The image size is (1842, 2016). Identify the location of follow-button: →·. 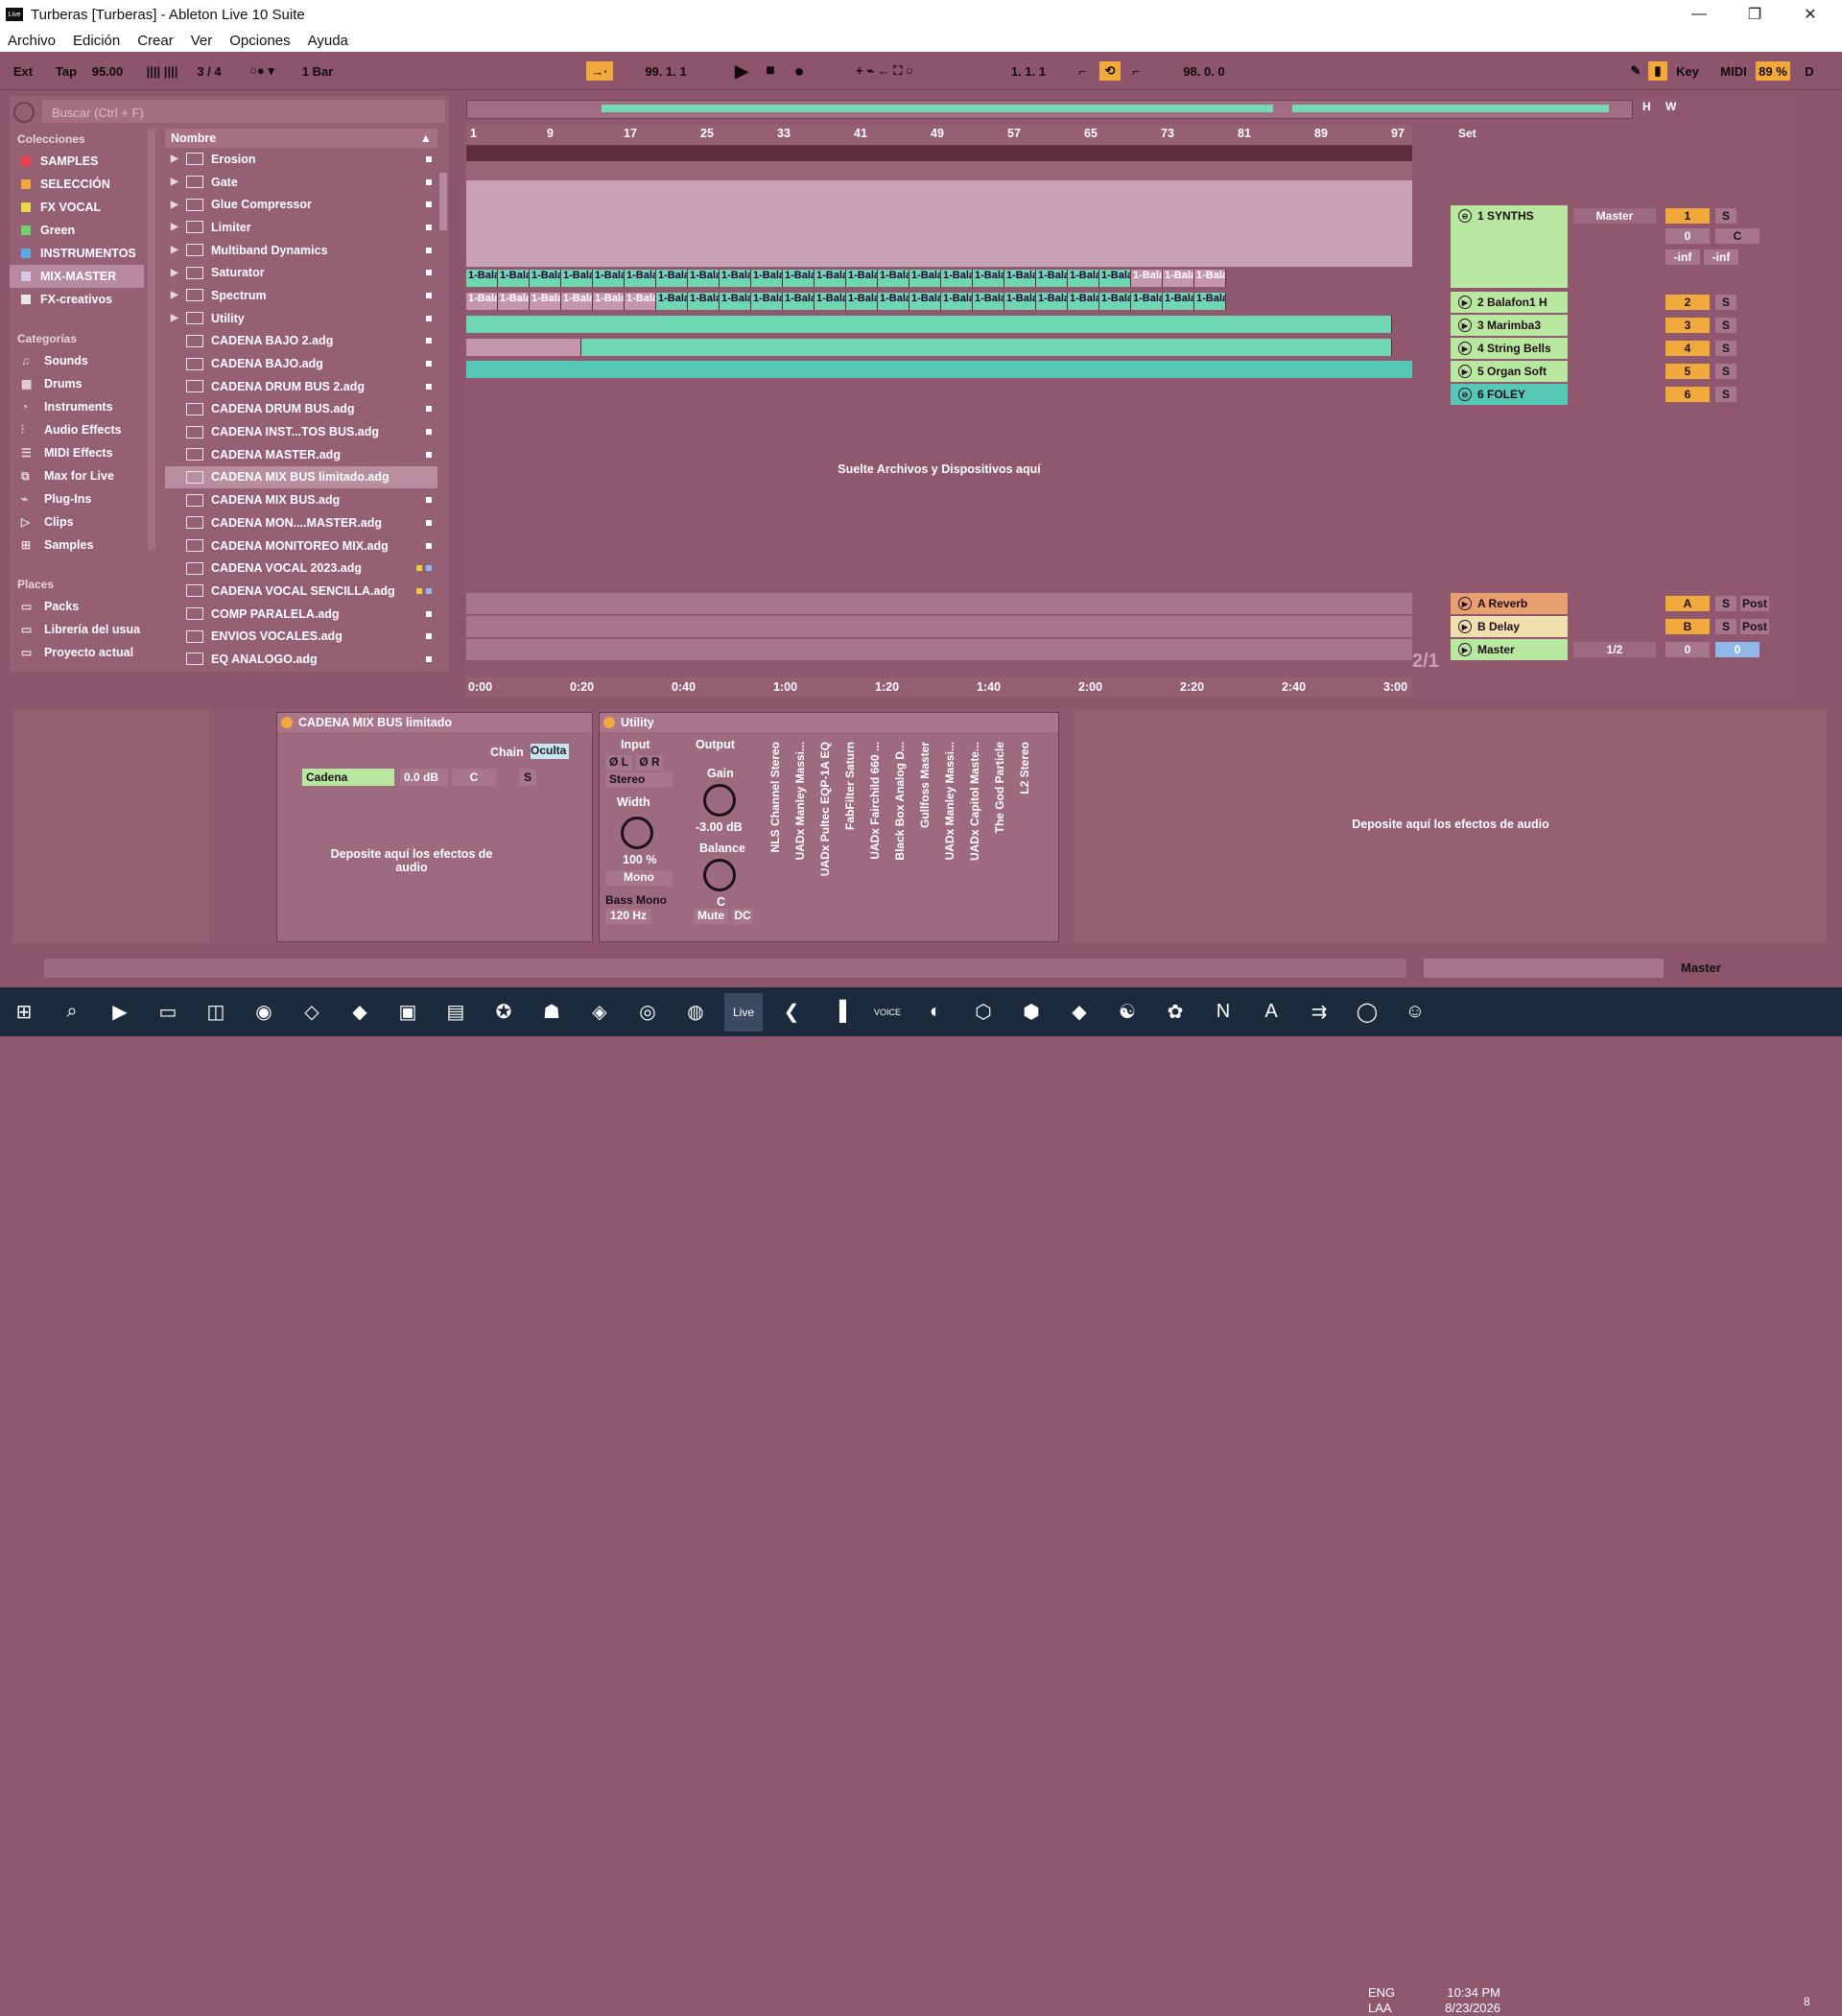
(599, 71).